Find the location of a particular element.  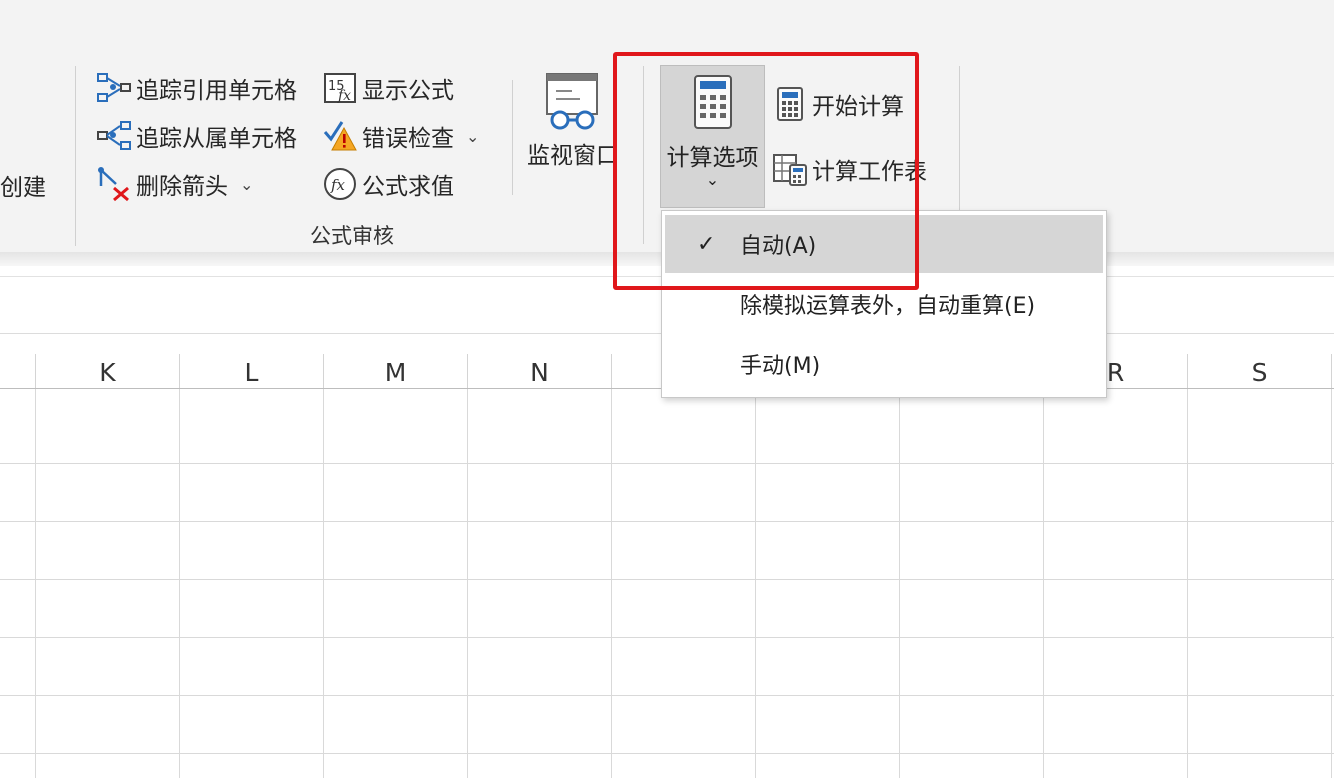

error-checking-label: 错误检查 is located at coordinates (408, 139).